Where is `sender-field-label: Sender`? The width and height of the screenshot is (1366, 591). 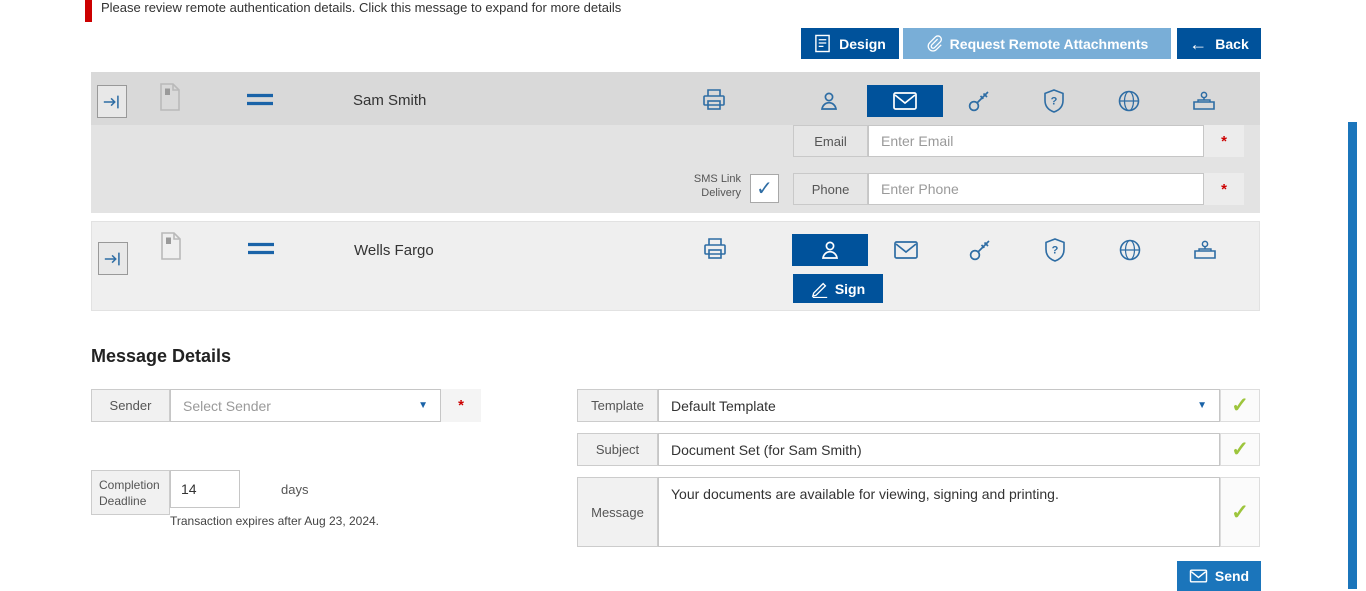 sender-field-label: Sender is located at coordinates (130, 405).